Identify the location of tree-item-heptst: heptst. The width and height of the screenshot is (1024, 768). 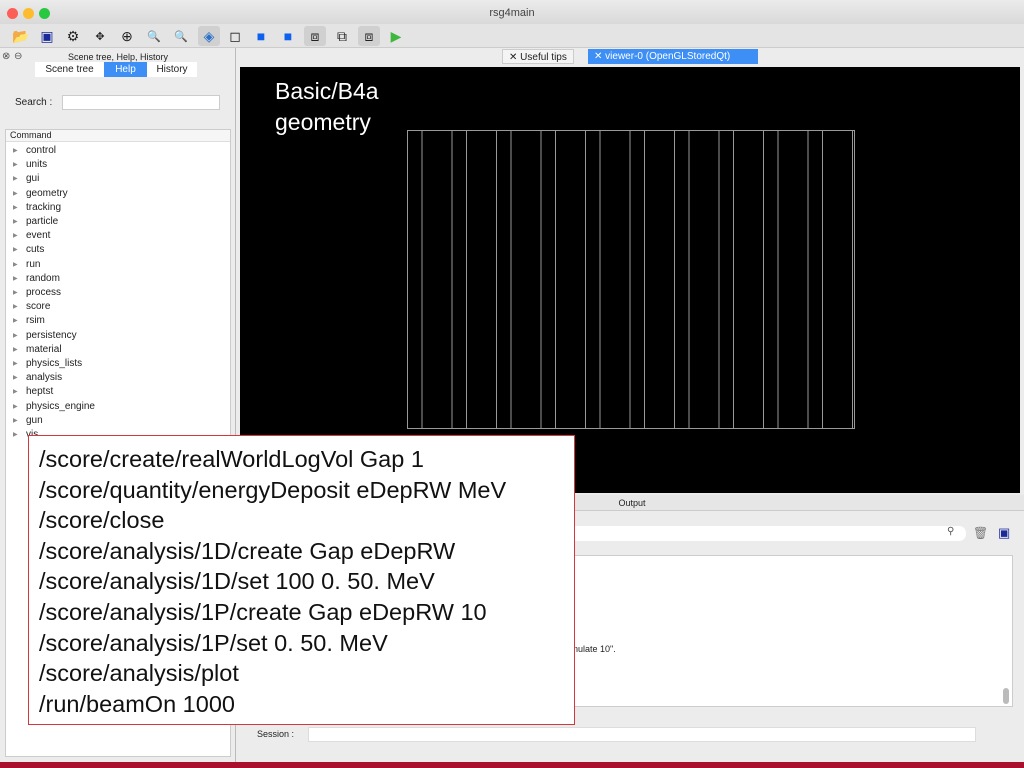
(33, 392).